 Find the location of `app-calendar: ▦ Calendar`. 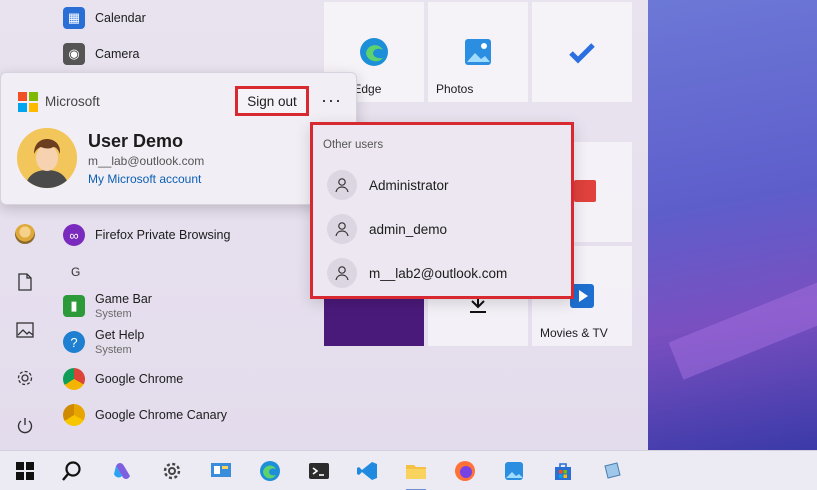

app-calendar: ▦ Calendar is located at coordinates (104, 18).